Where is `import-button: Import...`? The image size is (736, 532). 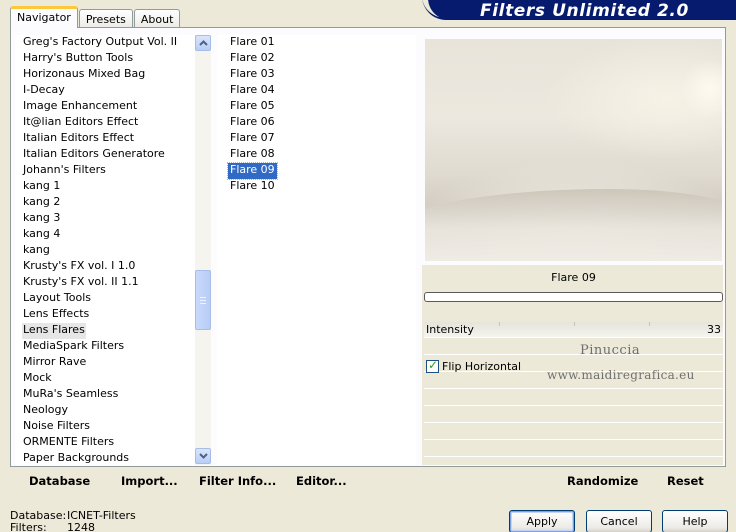
import-button: Import... is located at coordinates (149, 481).